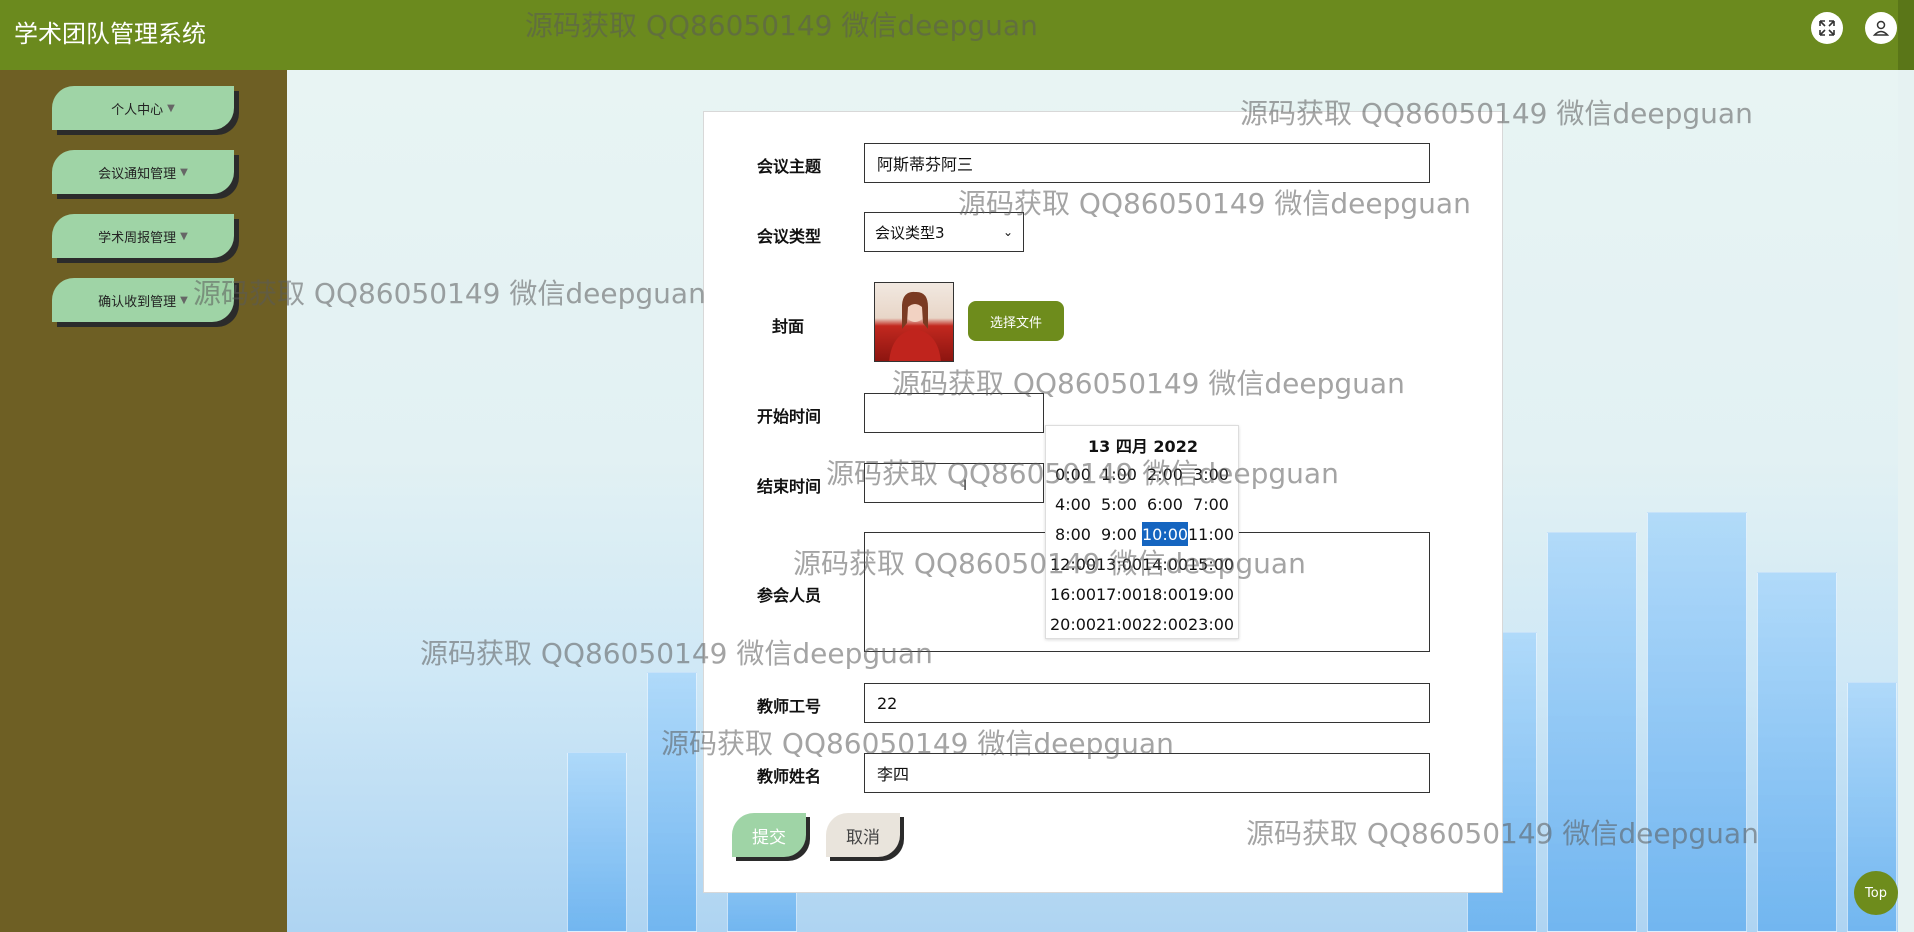 Image resolution: width=1914 pixels, height=932 pixels. I want to click on end-time-input, so click(954, 483).